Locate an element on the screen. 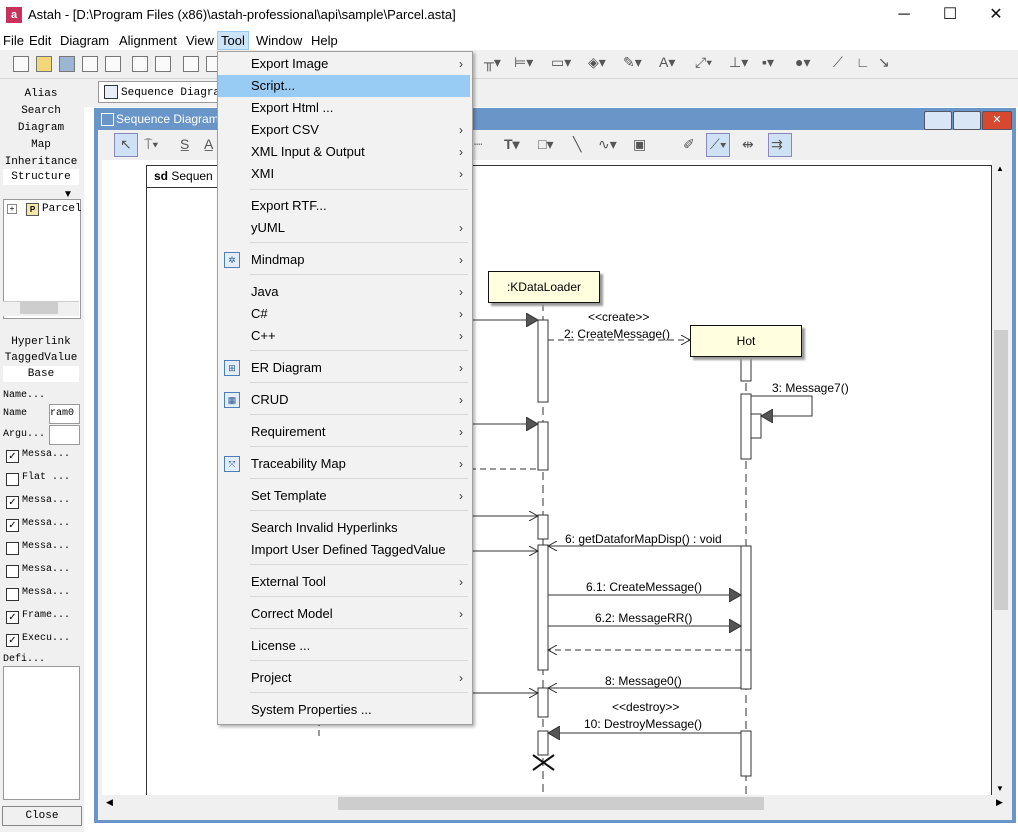 Image resolution: width=1018 pixels, height=832 pixels. message-3-label: 3: Message7() is located at coordinates (810, 388).